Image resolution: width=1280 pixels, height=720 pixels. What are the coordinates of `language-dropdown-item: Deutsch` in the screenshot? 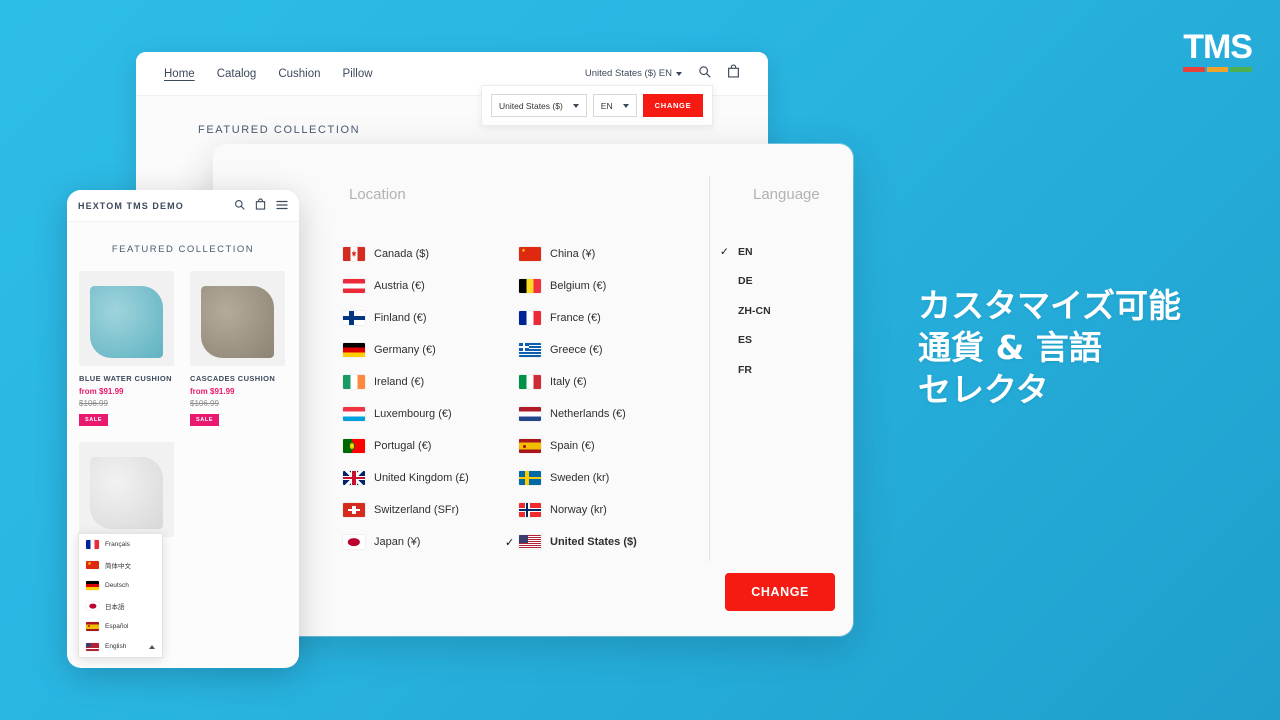 It's located at (120, 585).